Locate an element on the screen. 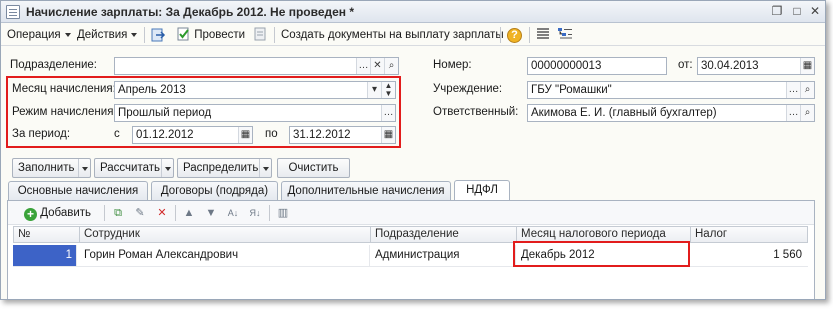 The image size is (833, 322). actions-menu-label: Действия is located at coordinates (102, 35).